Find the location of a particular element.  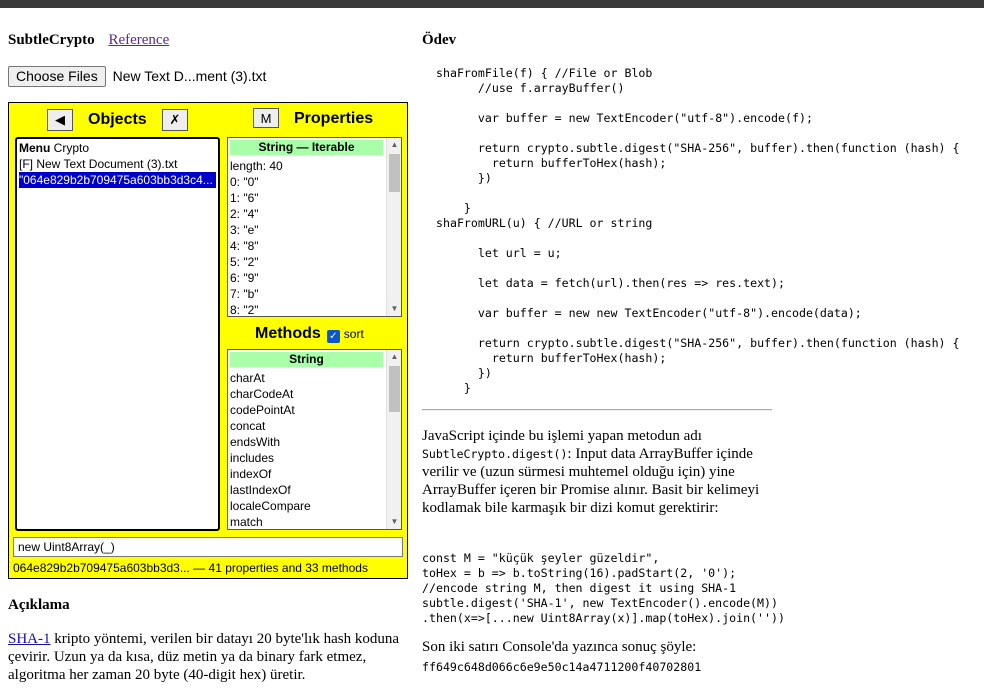

title-row: SubtleCrypto Reference is located at coordinates (88, 40).